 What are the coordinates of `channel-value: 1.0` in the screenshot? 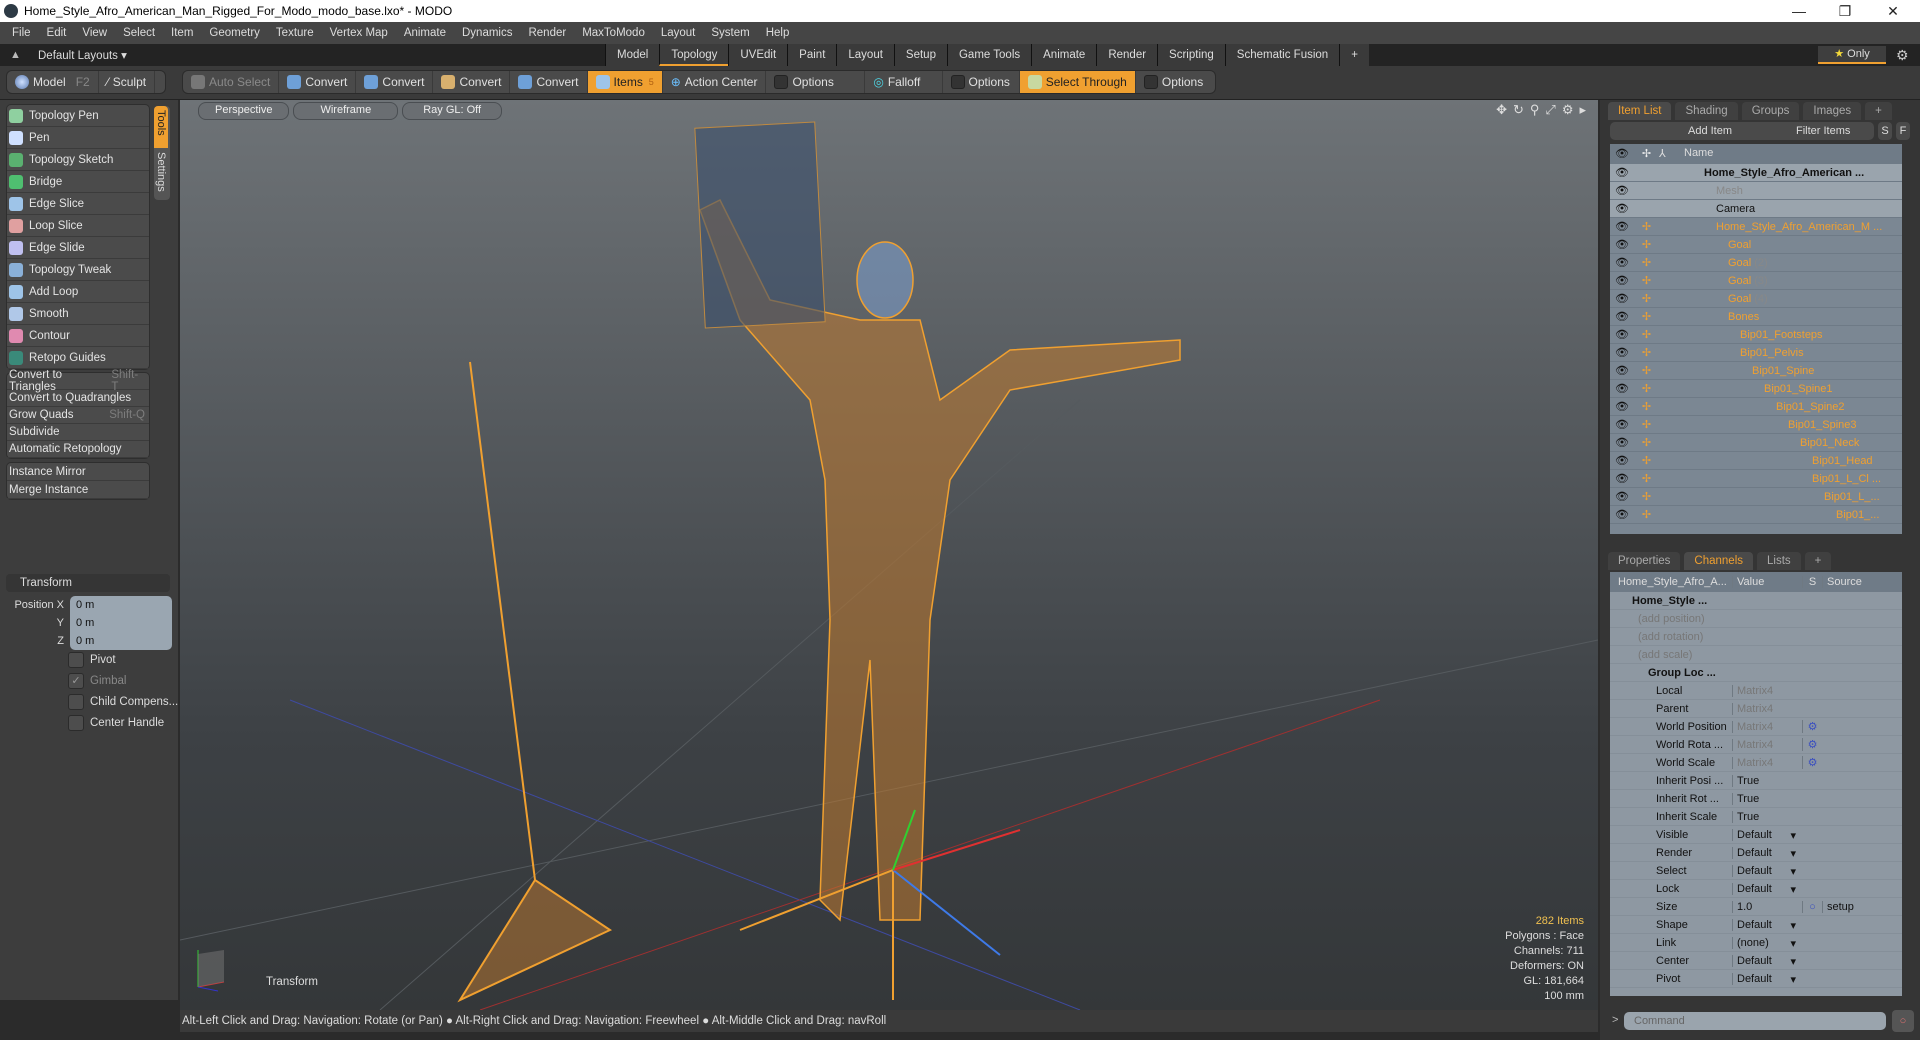 It's located at (1767, 906).